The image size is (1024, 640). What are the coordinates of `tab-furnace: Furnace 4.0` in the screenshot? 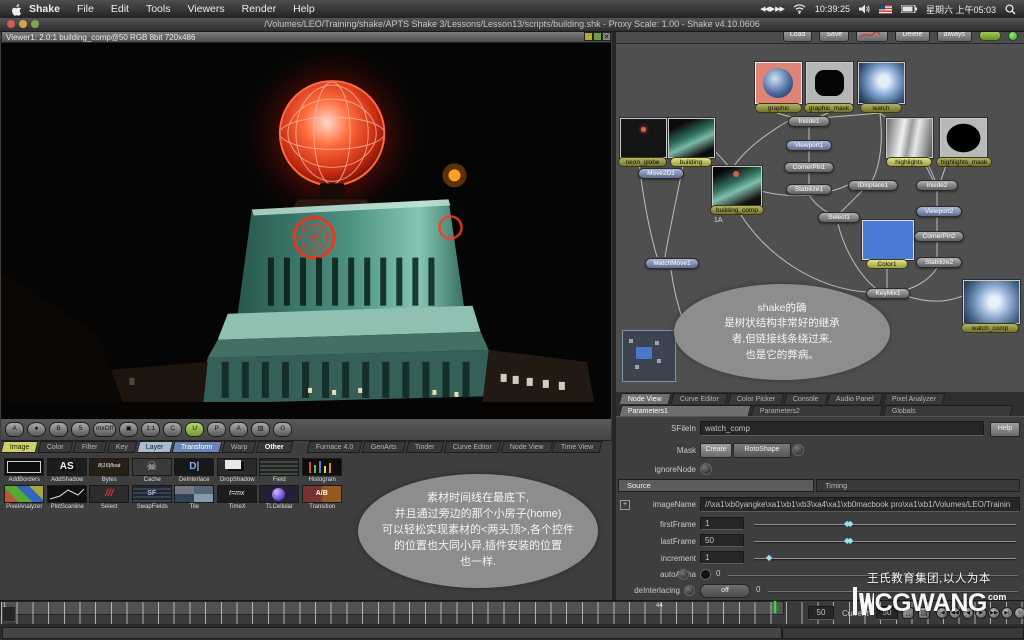 It's located at (334, 447).